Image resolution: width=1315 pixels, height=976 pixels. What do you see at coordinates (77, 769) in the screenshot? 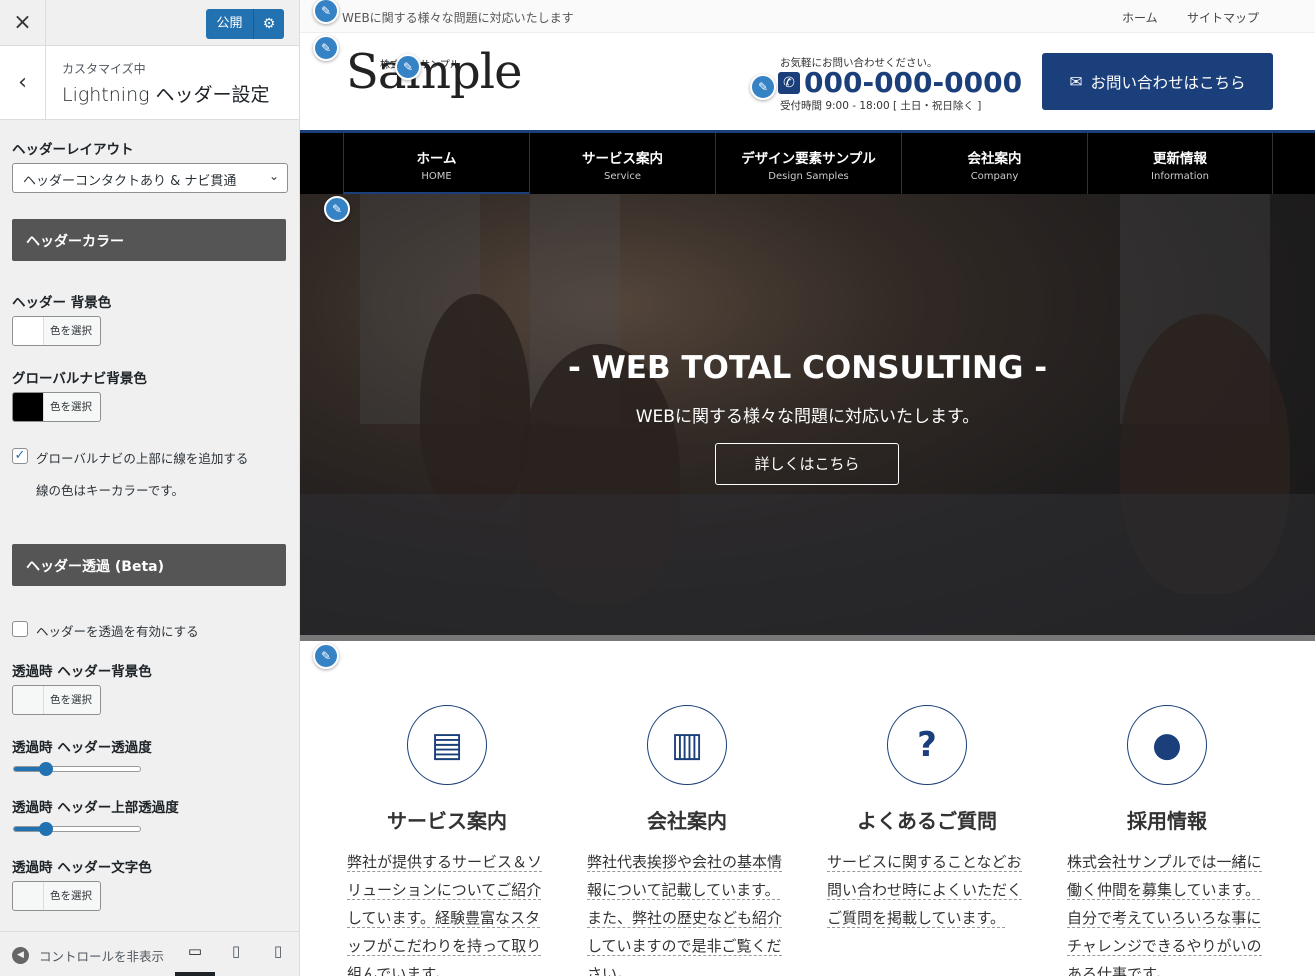
I see `trans-opacity-slider` at bounding box center [77, 769].